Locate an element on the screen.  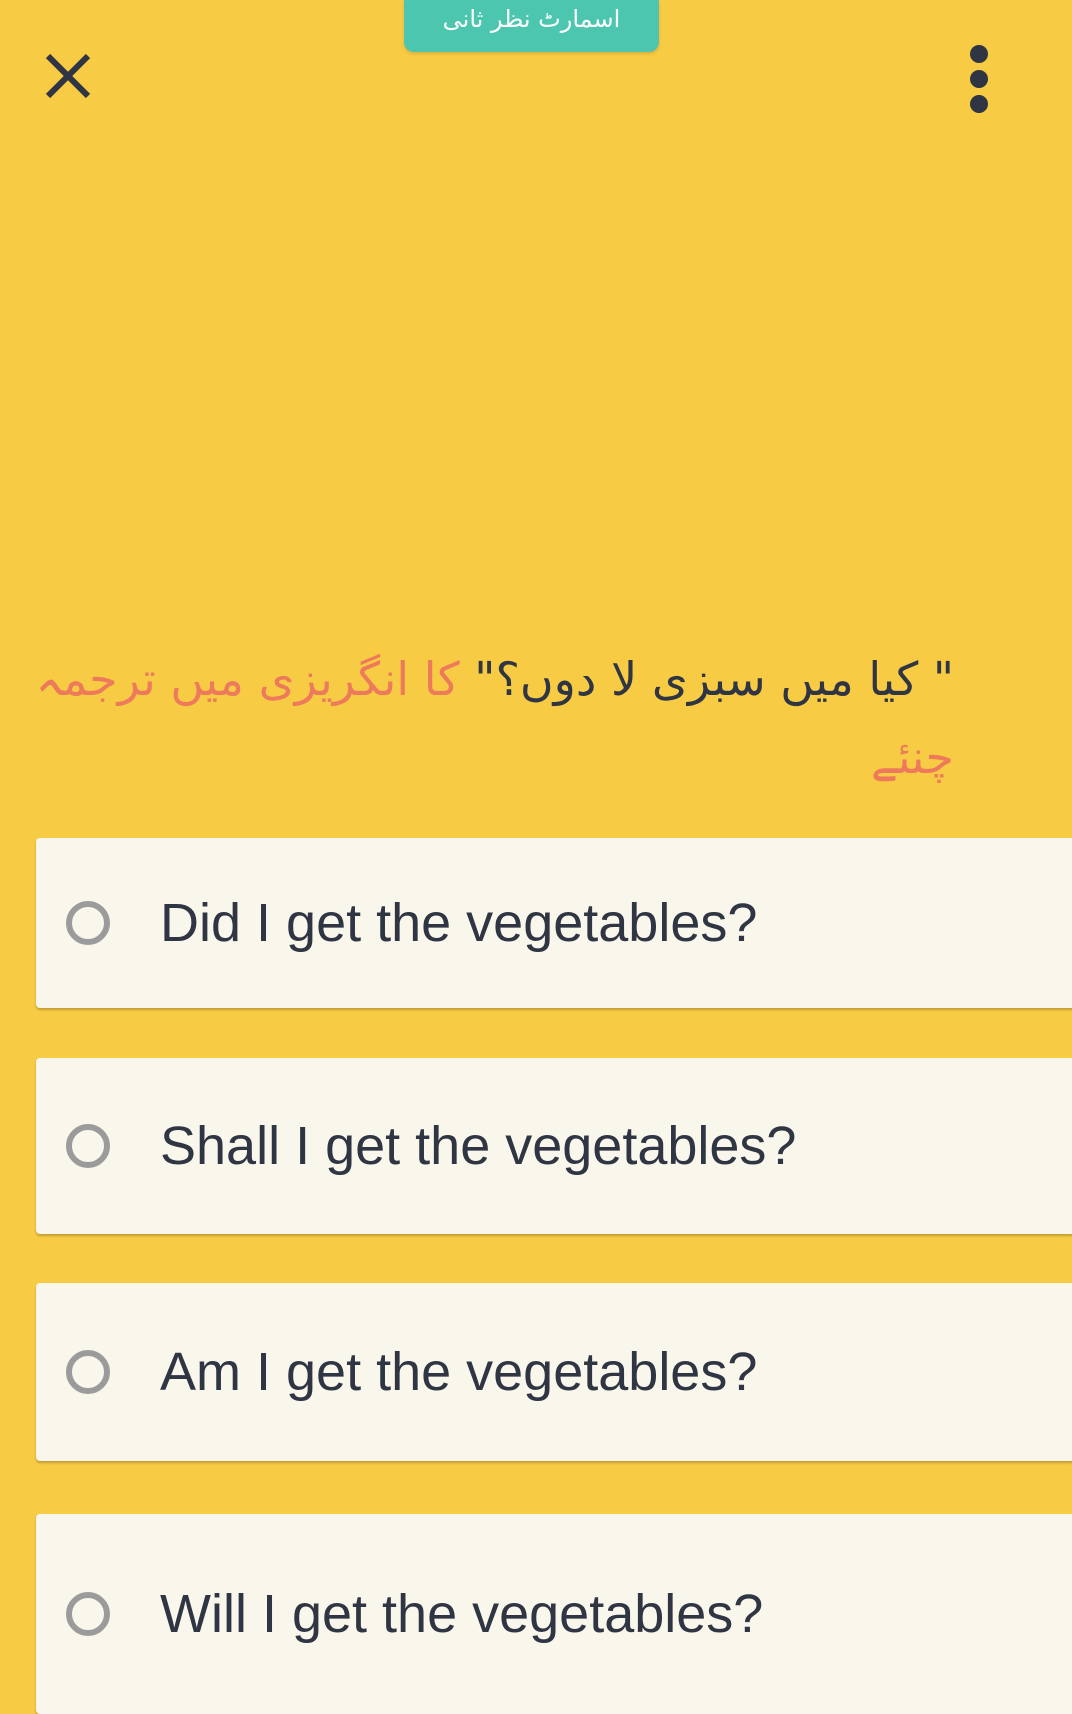
more-options-button is located at coordinates (979, 79).